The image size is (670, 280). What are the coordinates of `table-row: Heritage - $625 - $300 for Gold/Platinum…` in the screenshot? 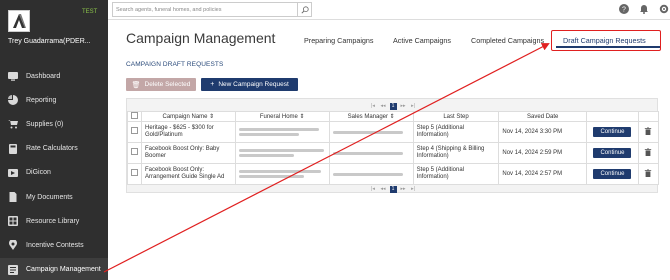 It's located at (393, 132).